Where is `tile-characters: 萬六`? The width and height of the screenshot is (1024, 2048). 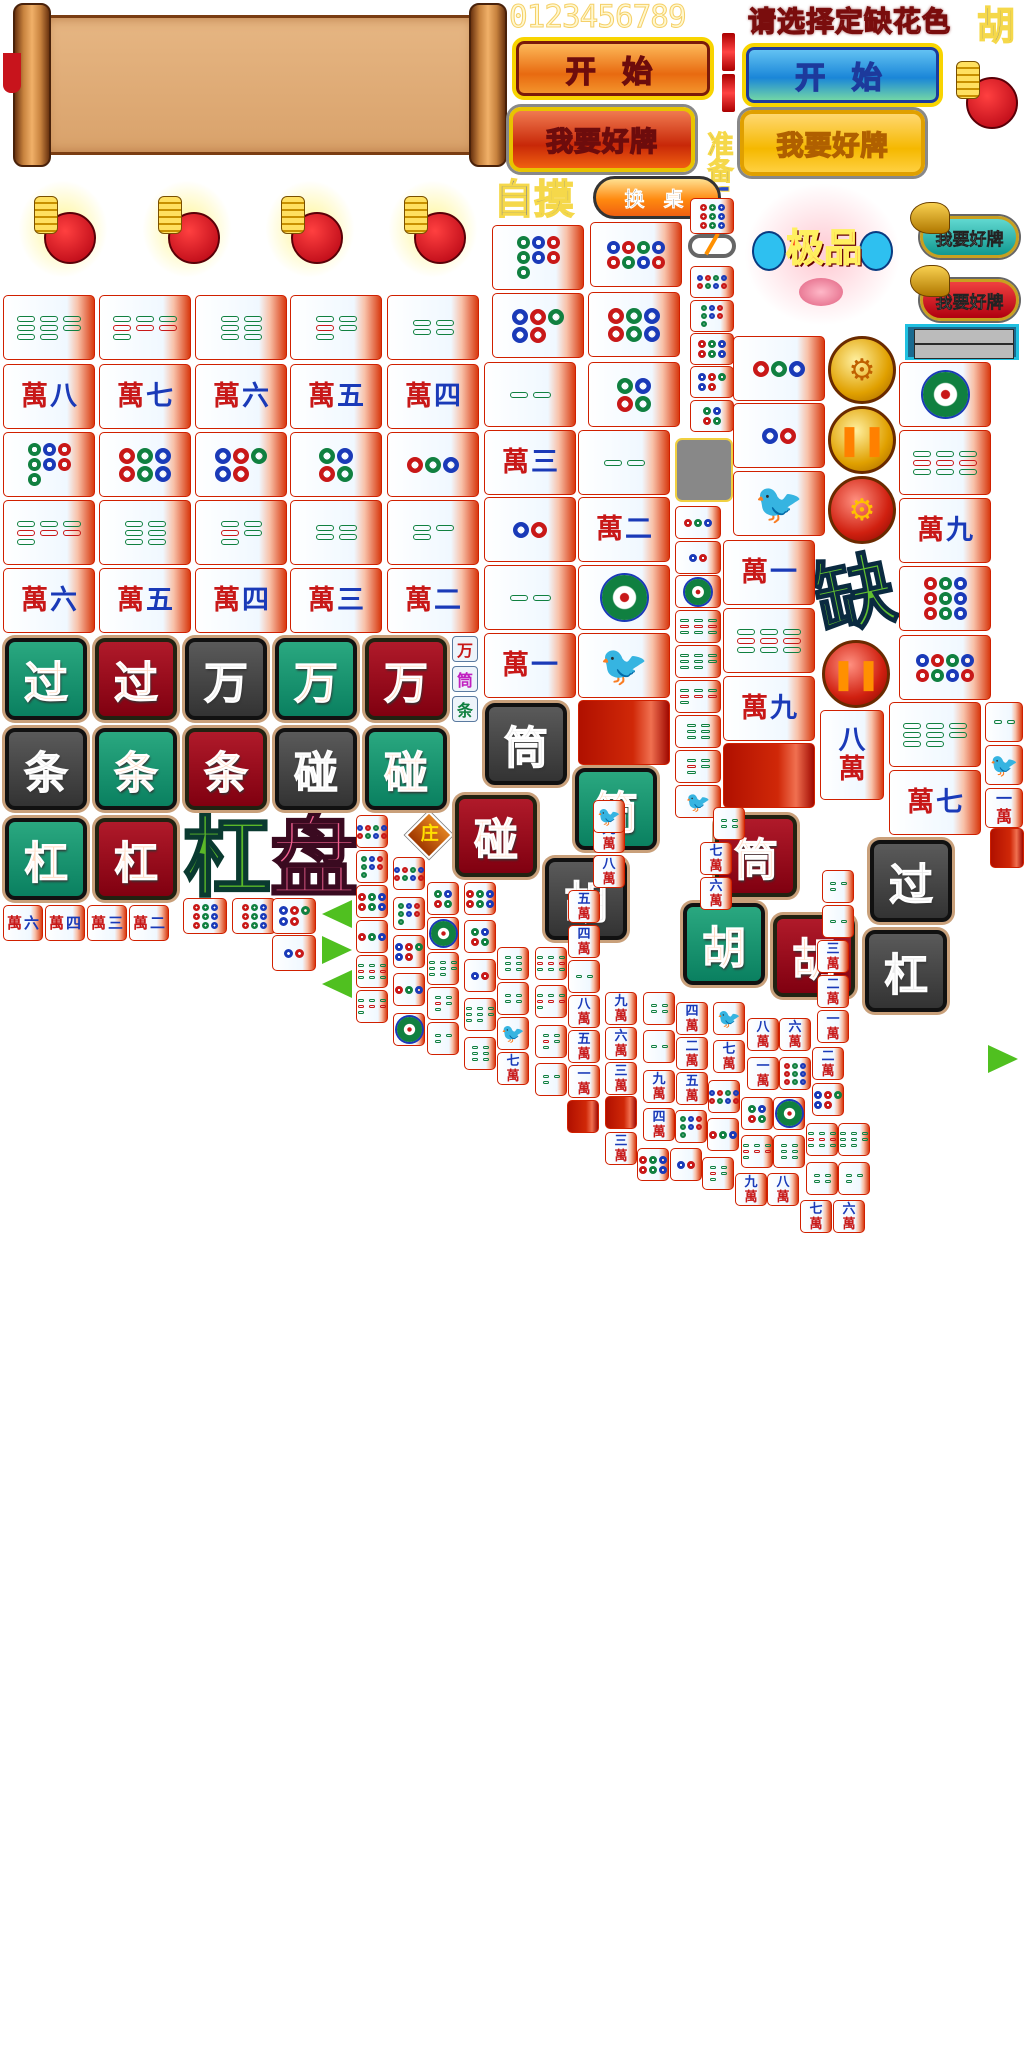
tile-characters: 萬六 is located at coordinates (241, 396).